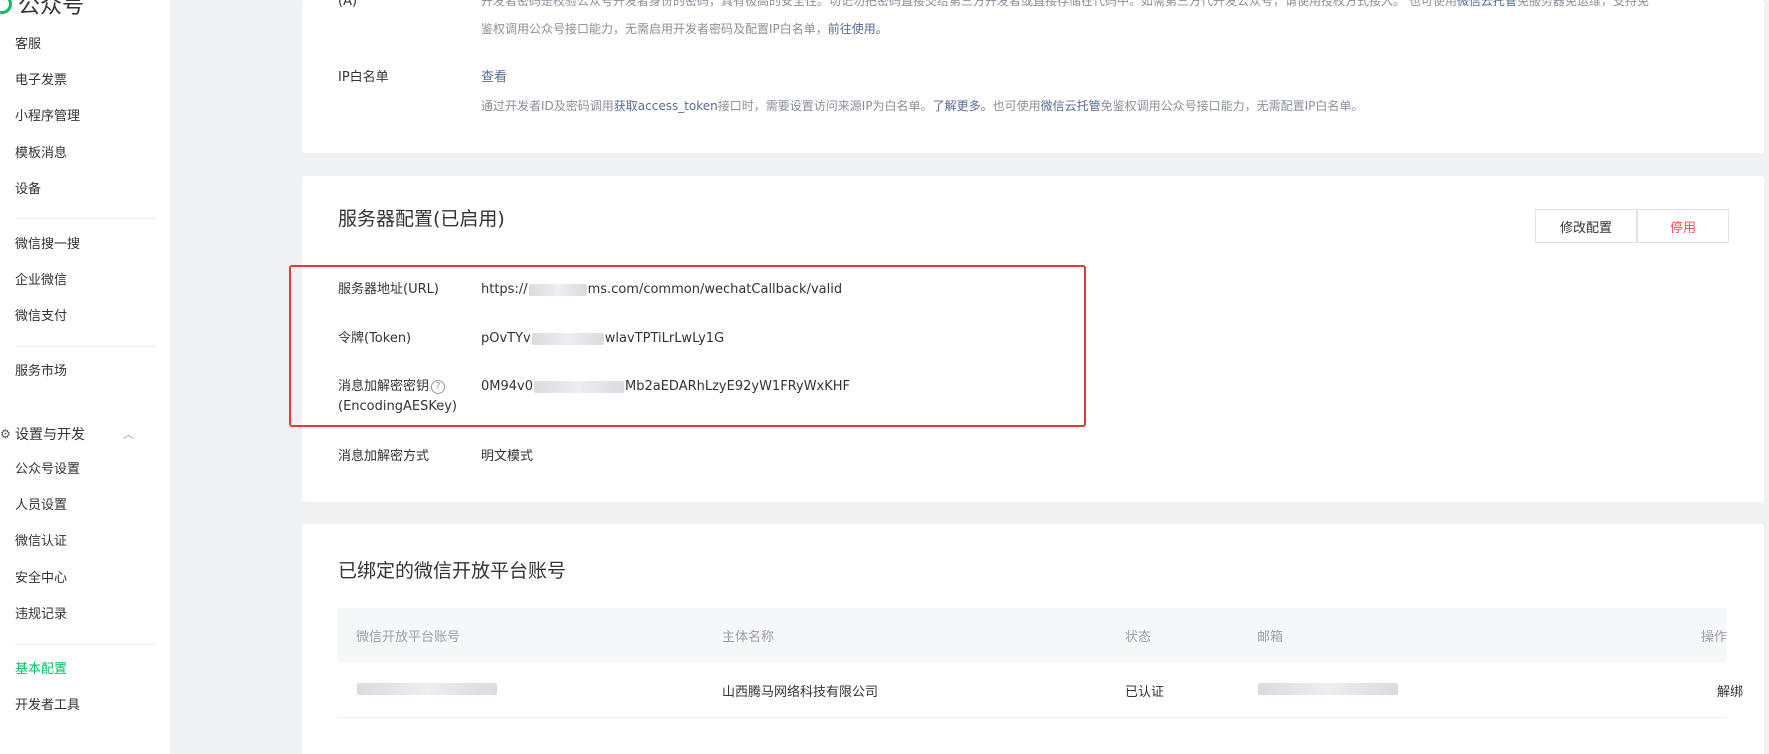 This screenshot has height=754, width=1769. What do you see at coordinates (41, 281) in the screenshot?
I see `sidebar-item-wecom: 企业微信` at bounding box center [41, 281].